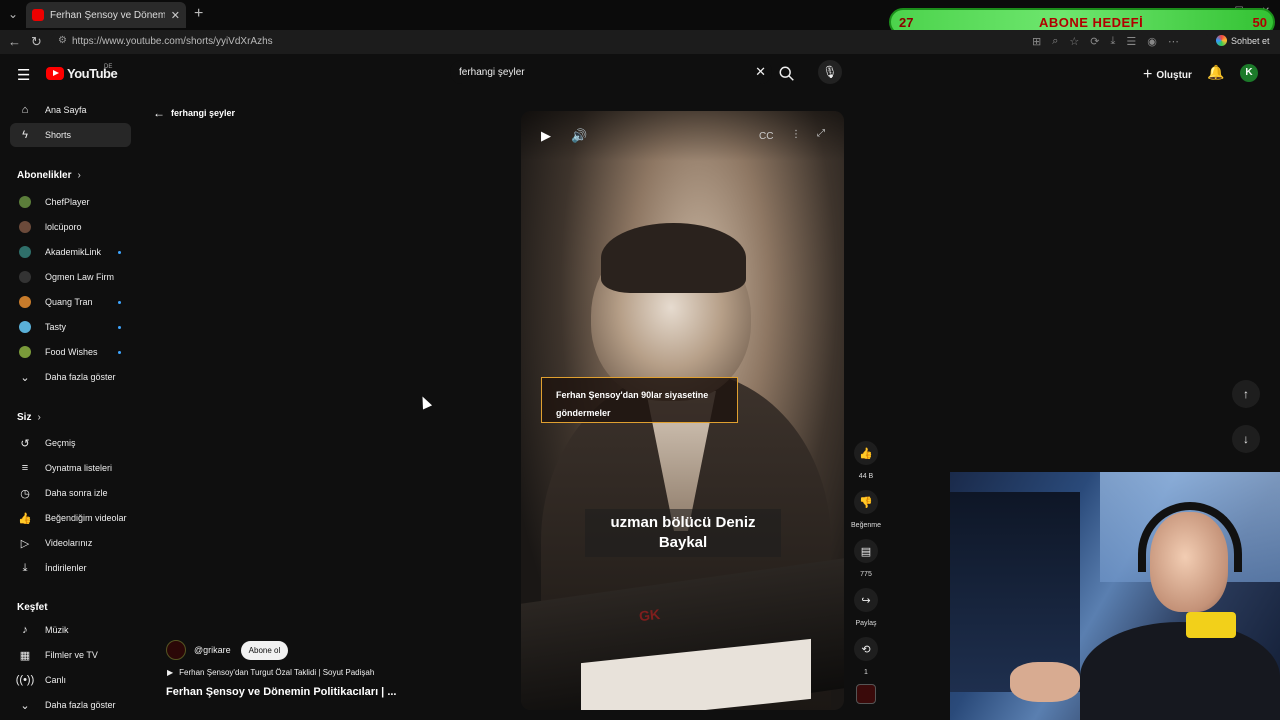  Describe the element at coordinates (1246, 394) in the screenshot. I see `previous-short-arrow-up-icon: ↑` at that location.